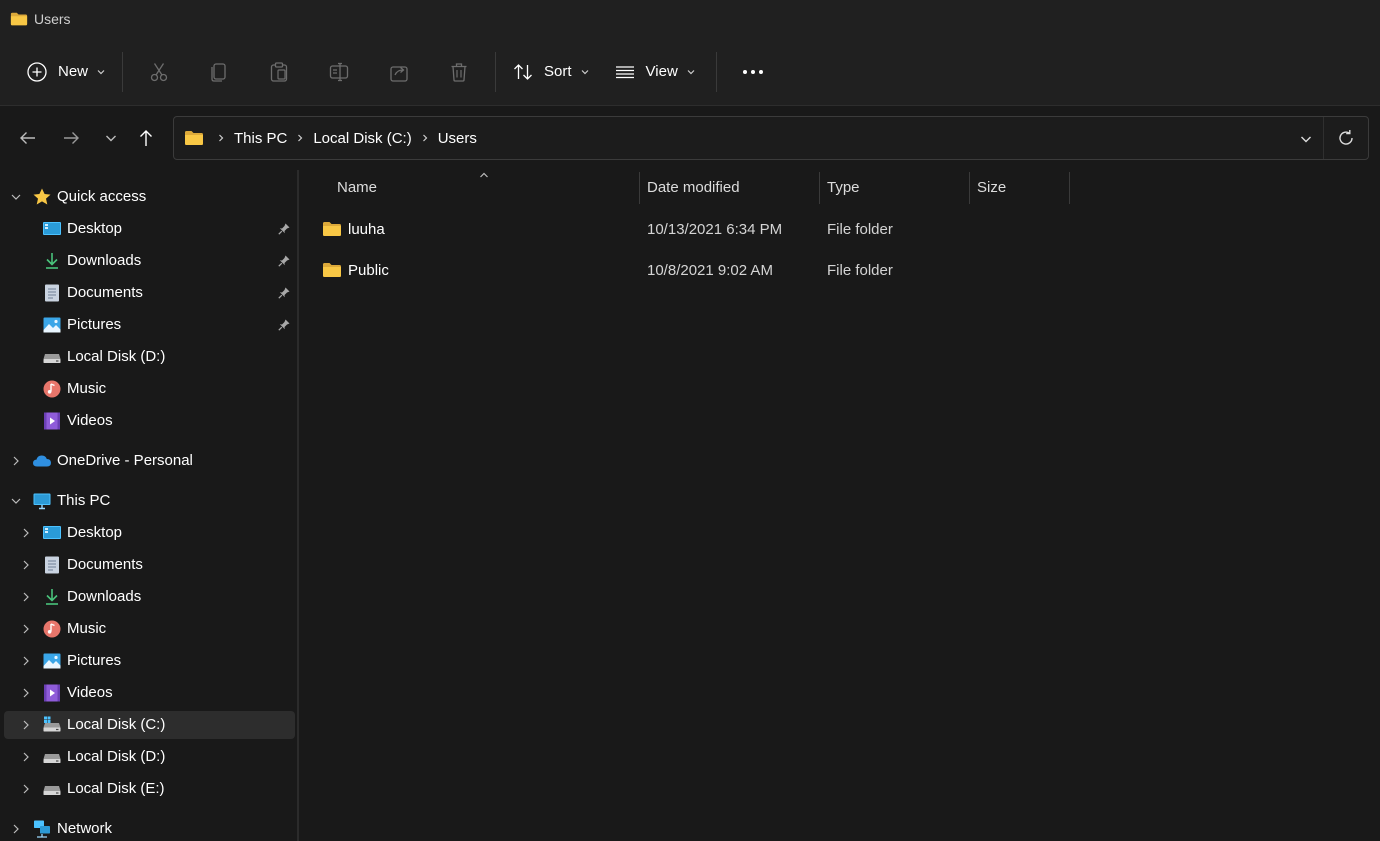 The height and width of the screenshot is (841, 1380). I want to click on sidebar-item-label: Local Disk (E:), so click(116, 788).